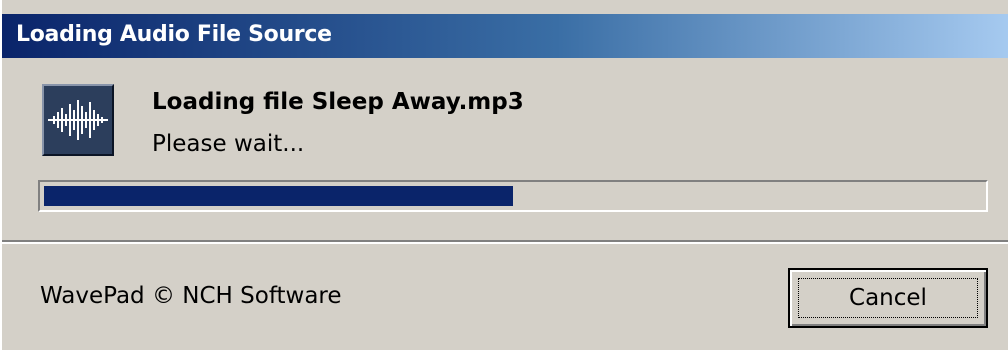  What do you see at coordinates (174, 34) in the screenshot?
I see `window-title: Loading Audio File Source` at bounding box center [174, 34].